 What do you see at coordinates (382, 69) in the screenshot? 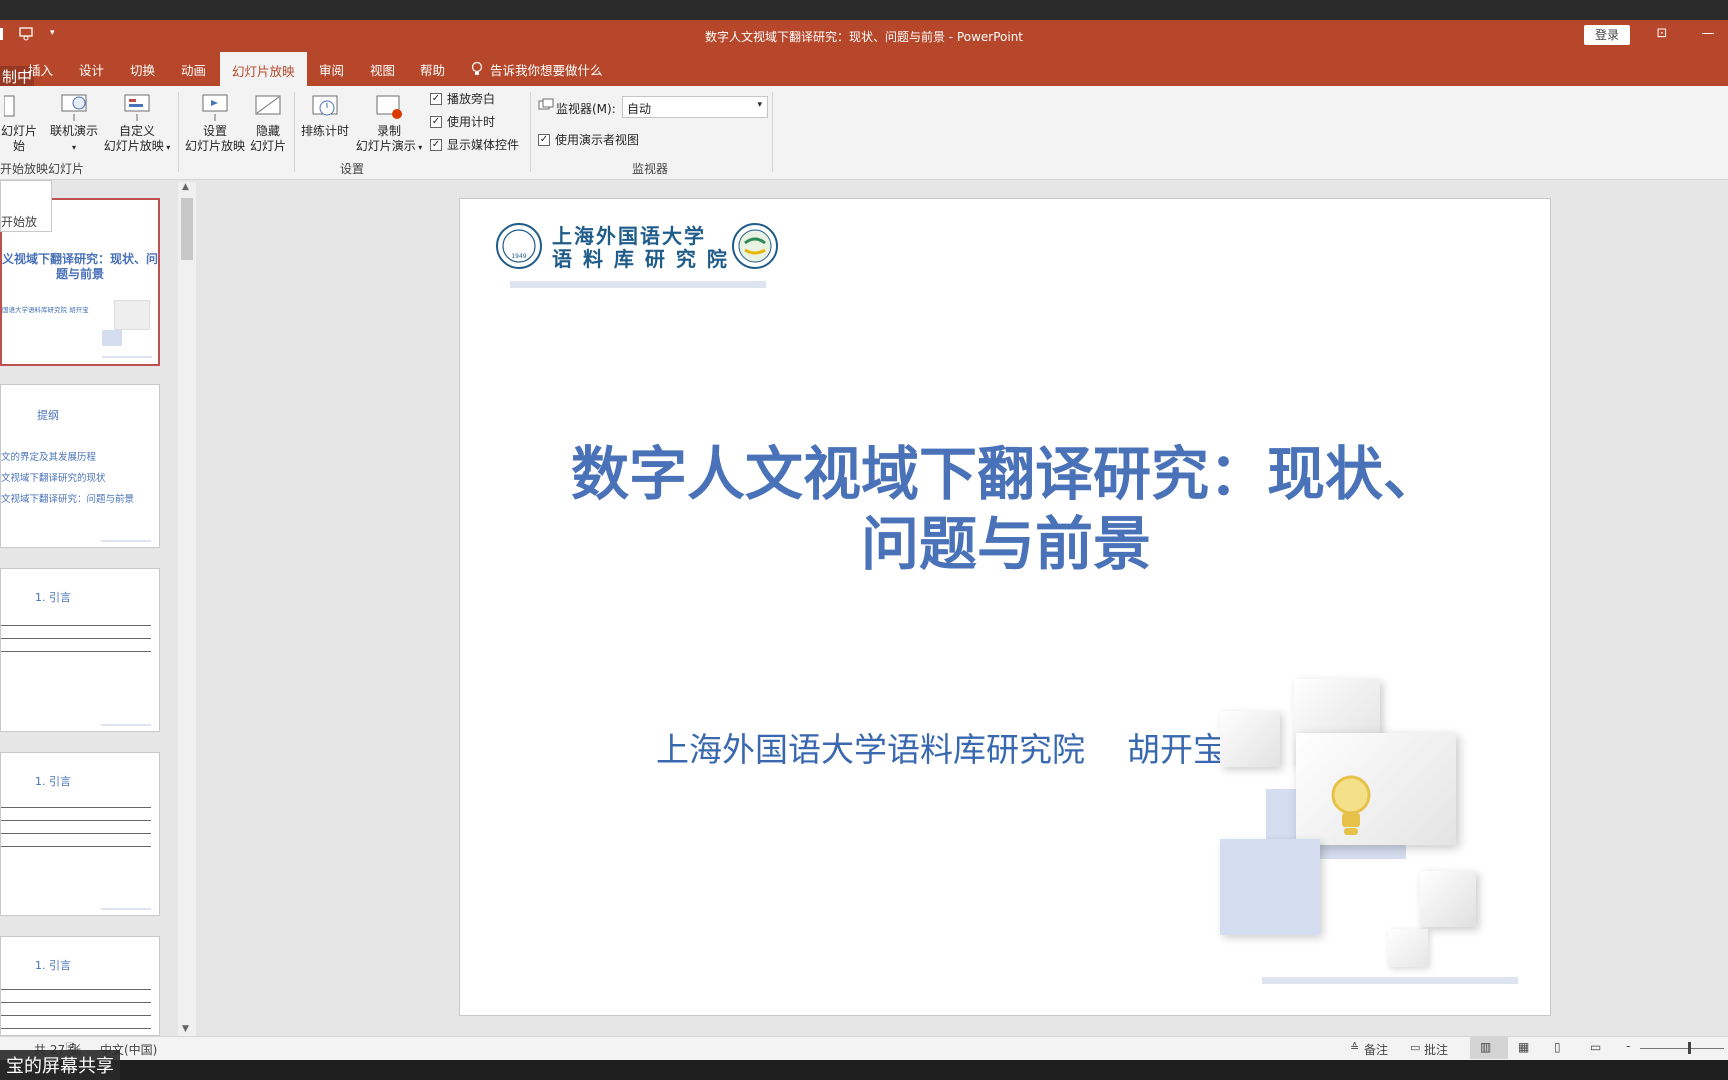
I see `tab-view: 视图` at bounding box center [382, 69].